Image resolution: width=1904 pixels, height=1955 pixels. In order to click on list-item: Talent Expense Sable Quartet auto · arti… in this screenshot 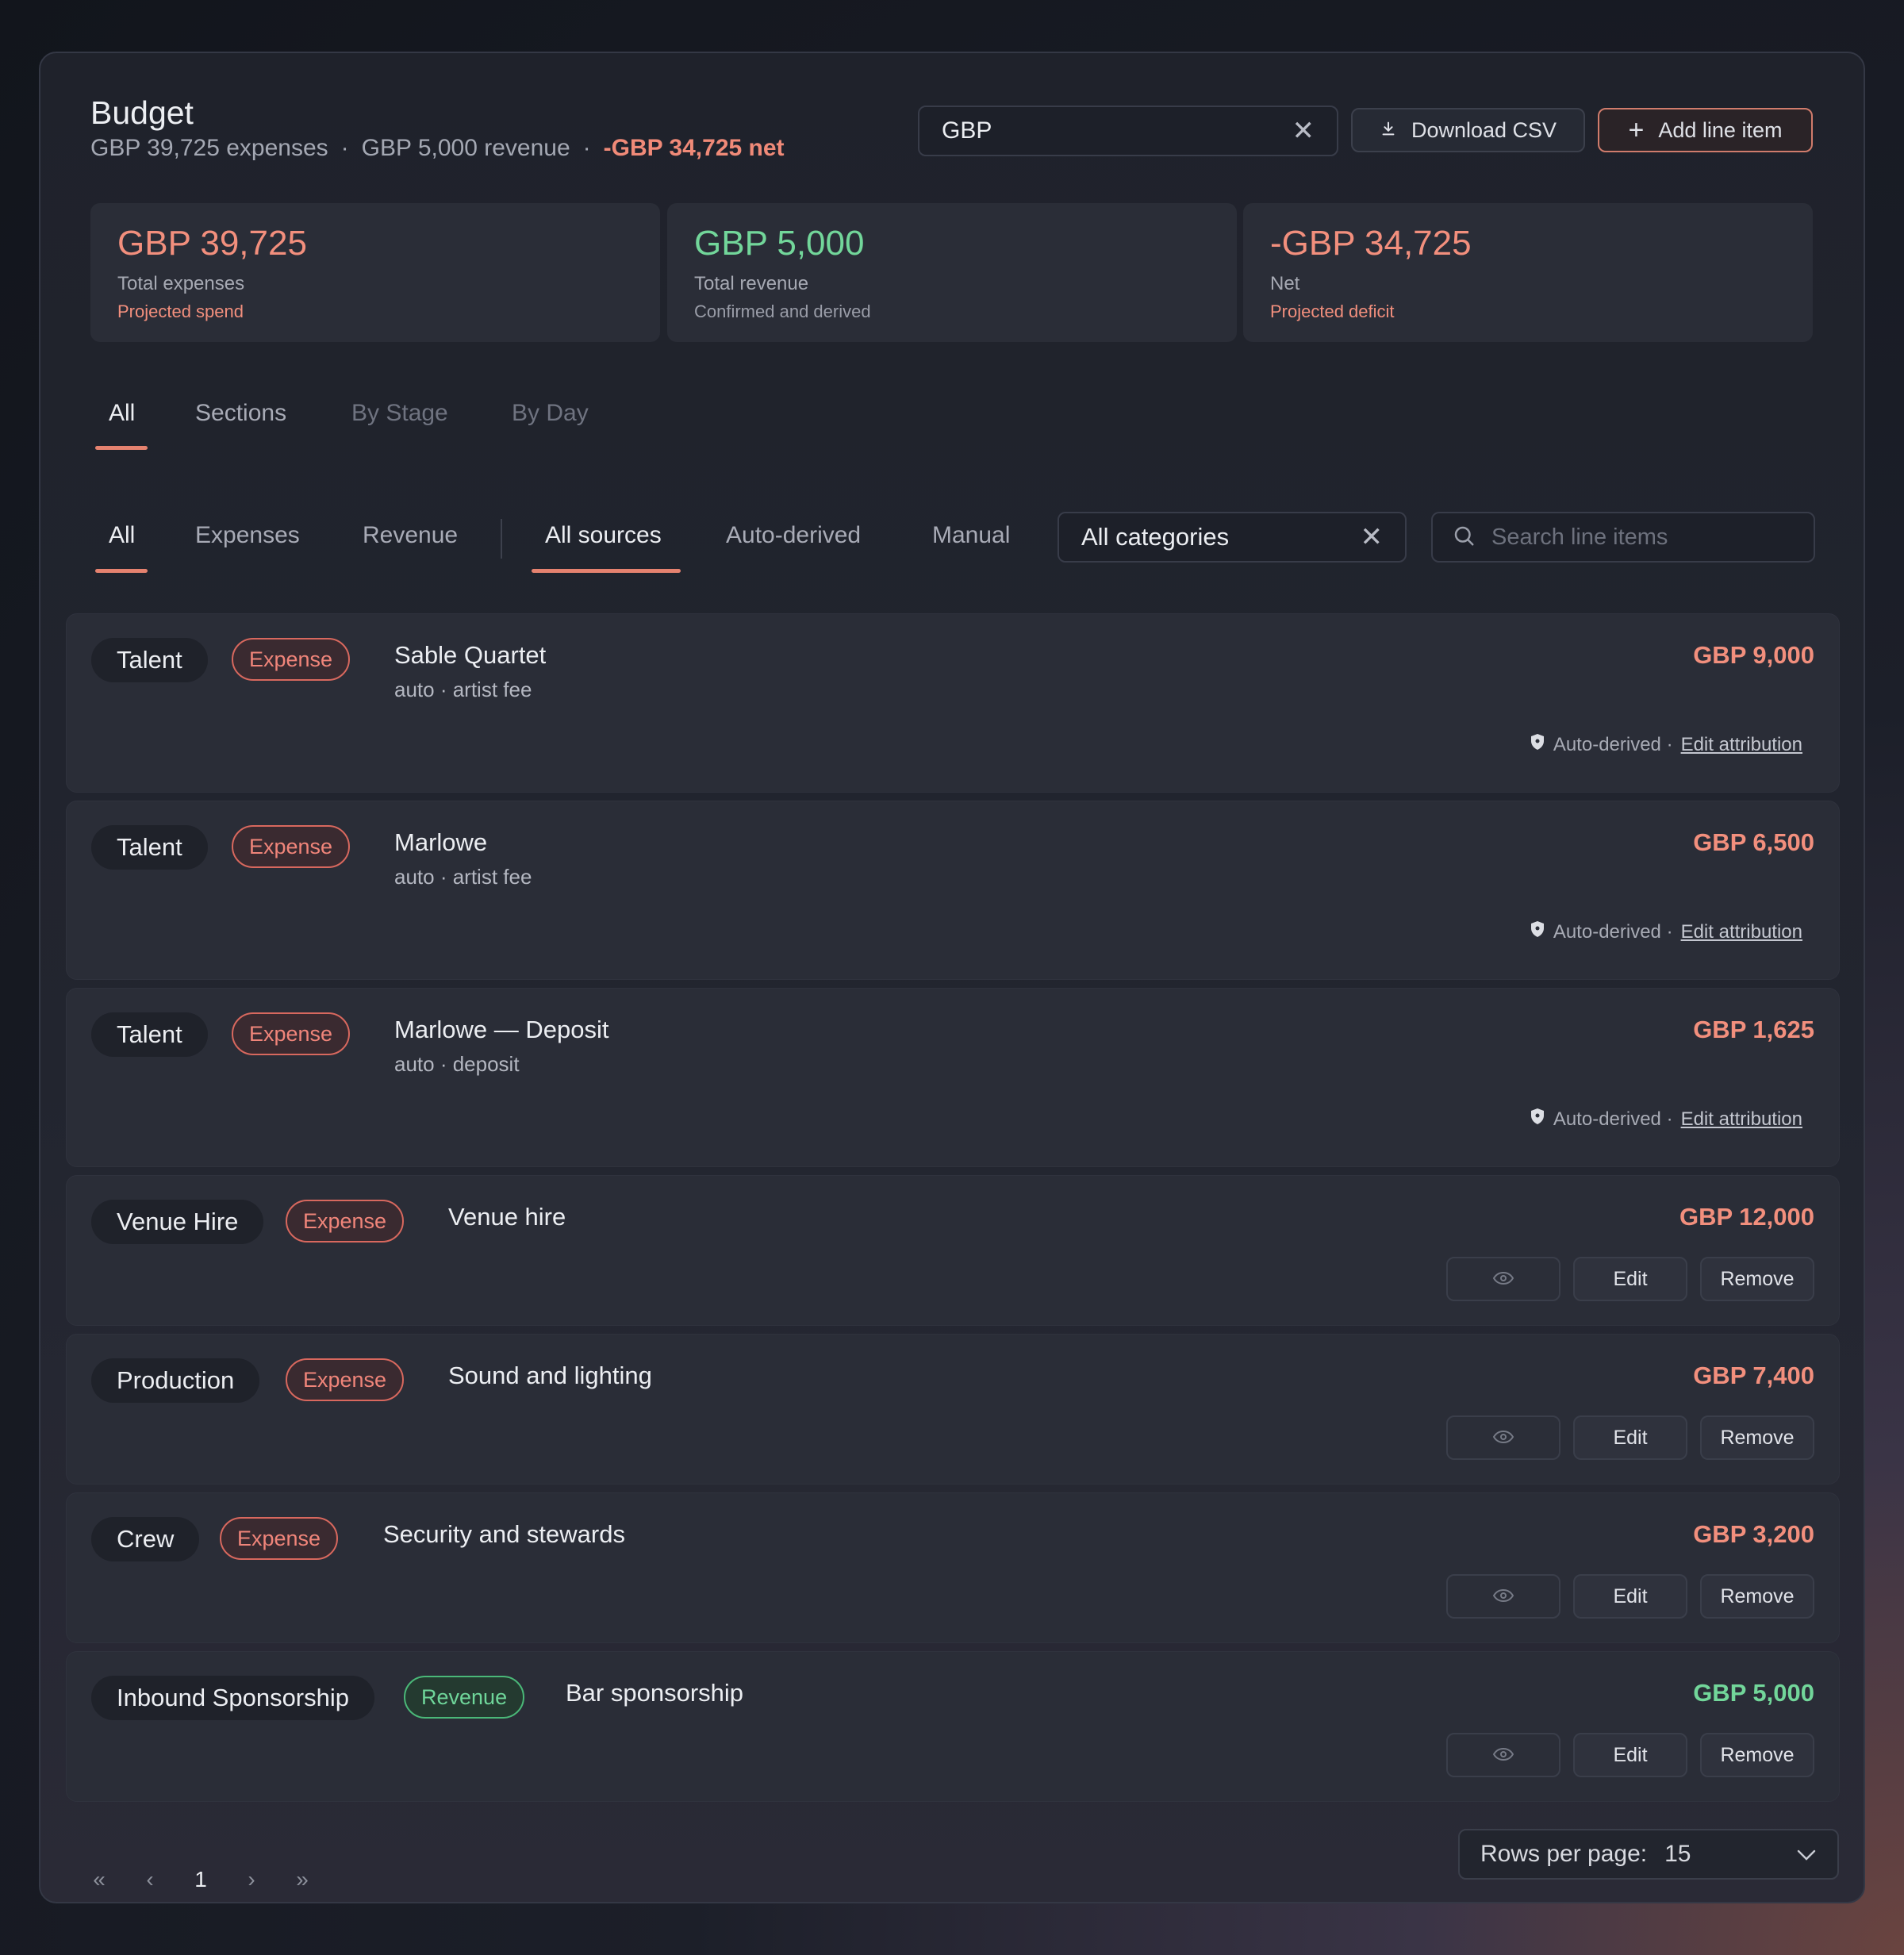, I will do `click(953, 703)`.